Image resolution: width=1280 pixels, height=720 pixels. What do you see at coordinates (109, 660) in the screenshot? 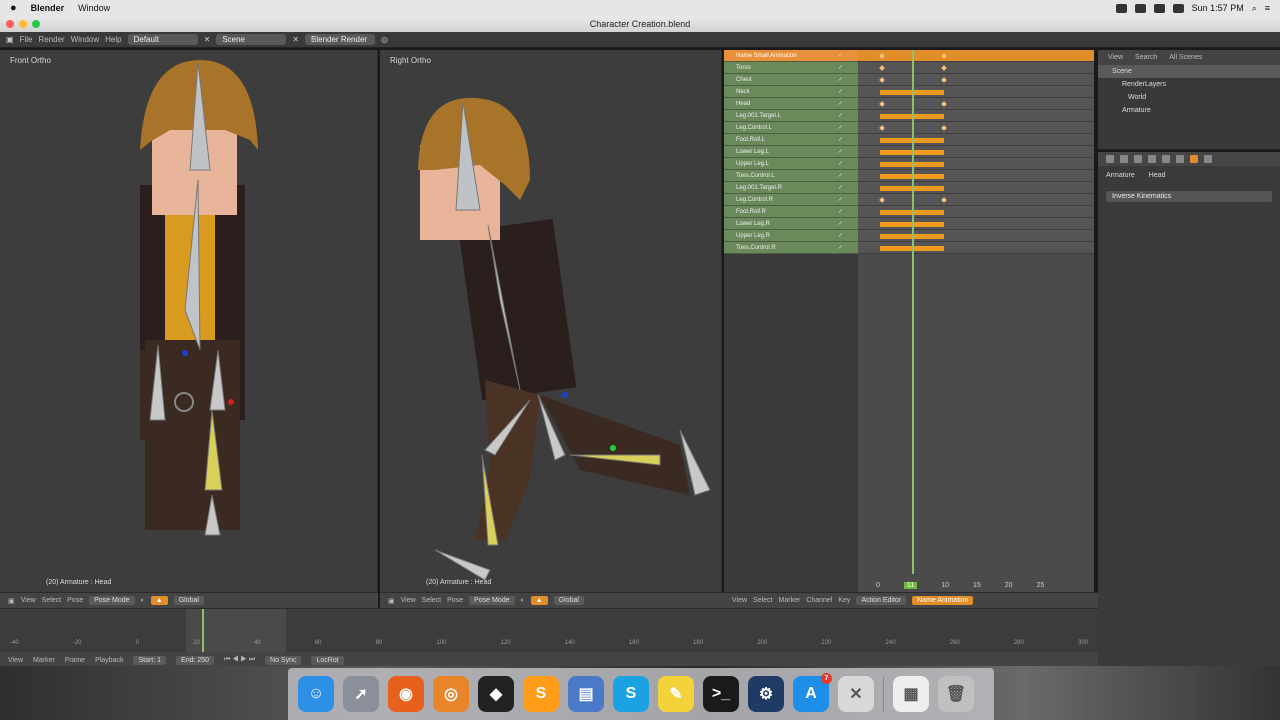
I see `menu-playback: Playback` at bounding box center [109, 660].